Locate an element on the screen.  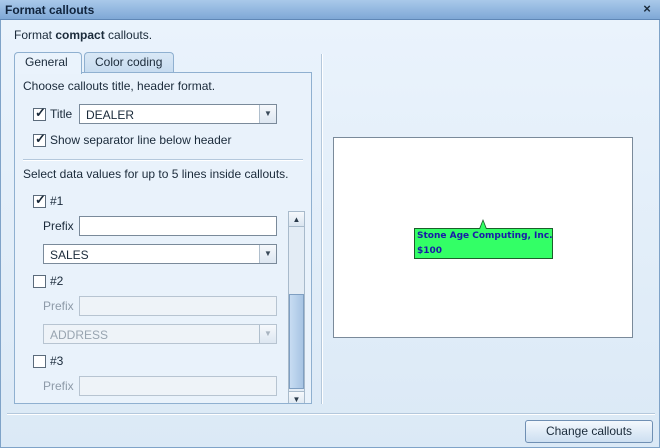
subtitle-suffix: callouts. is located at coordinates (128, 35).